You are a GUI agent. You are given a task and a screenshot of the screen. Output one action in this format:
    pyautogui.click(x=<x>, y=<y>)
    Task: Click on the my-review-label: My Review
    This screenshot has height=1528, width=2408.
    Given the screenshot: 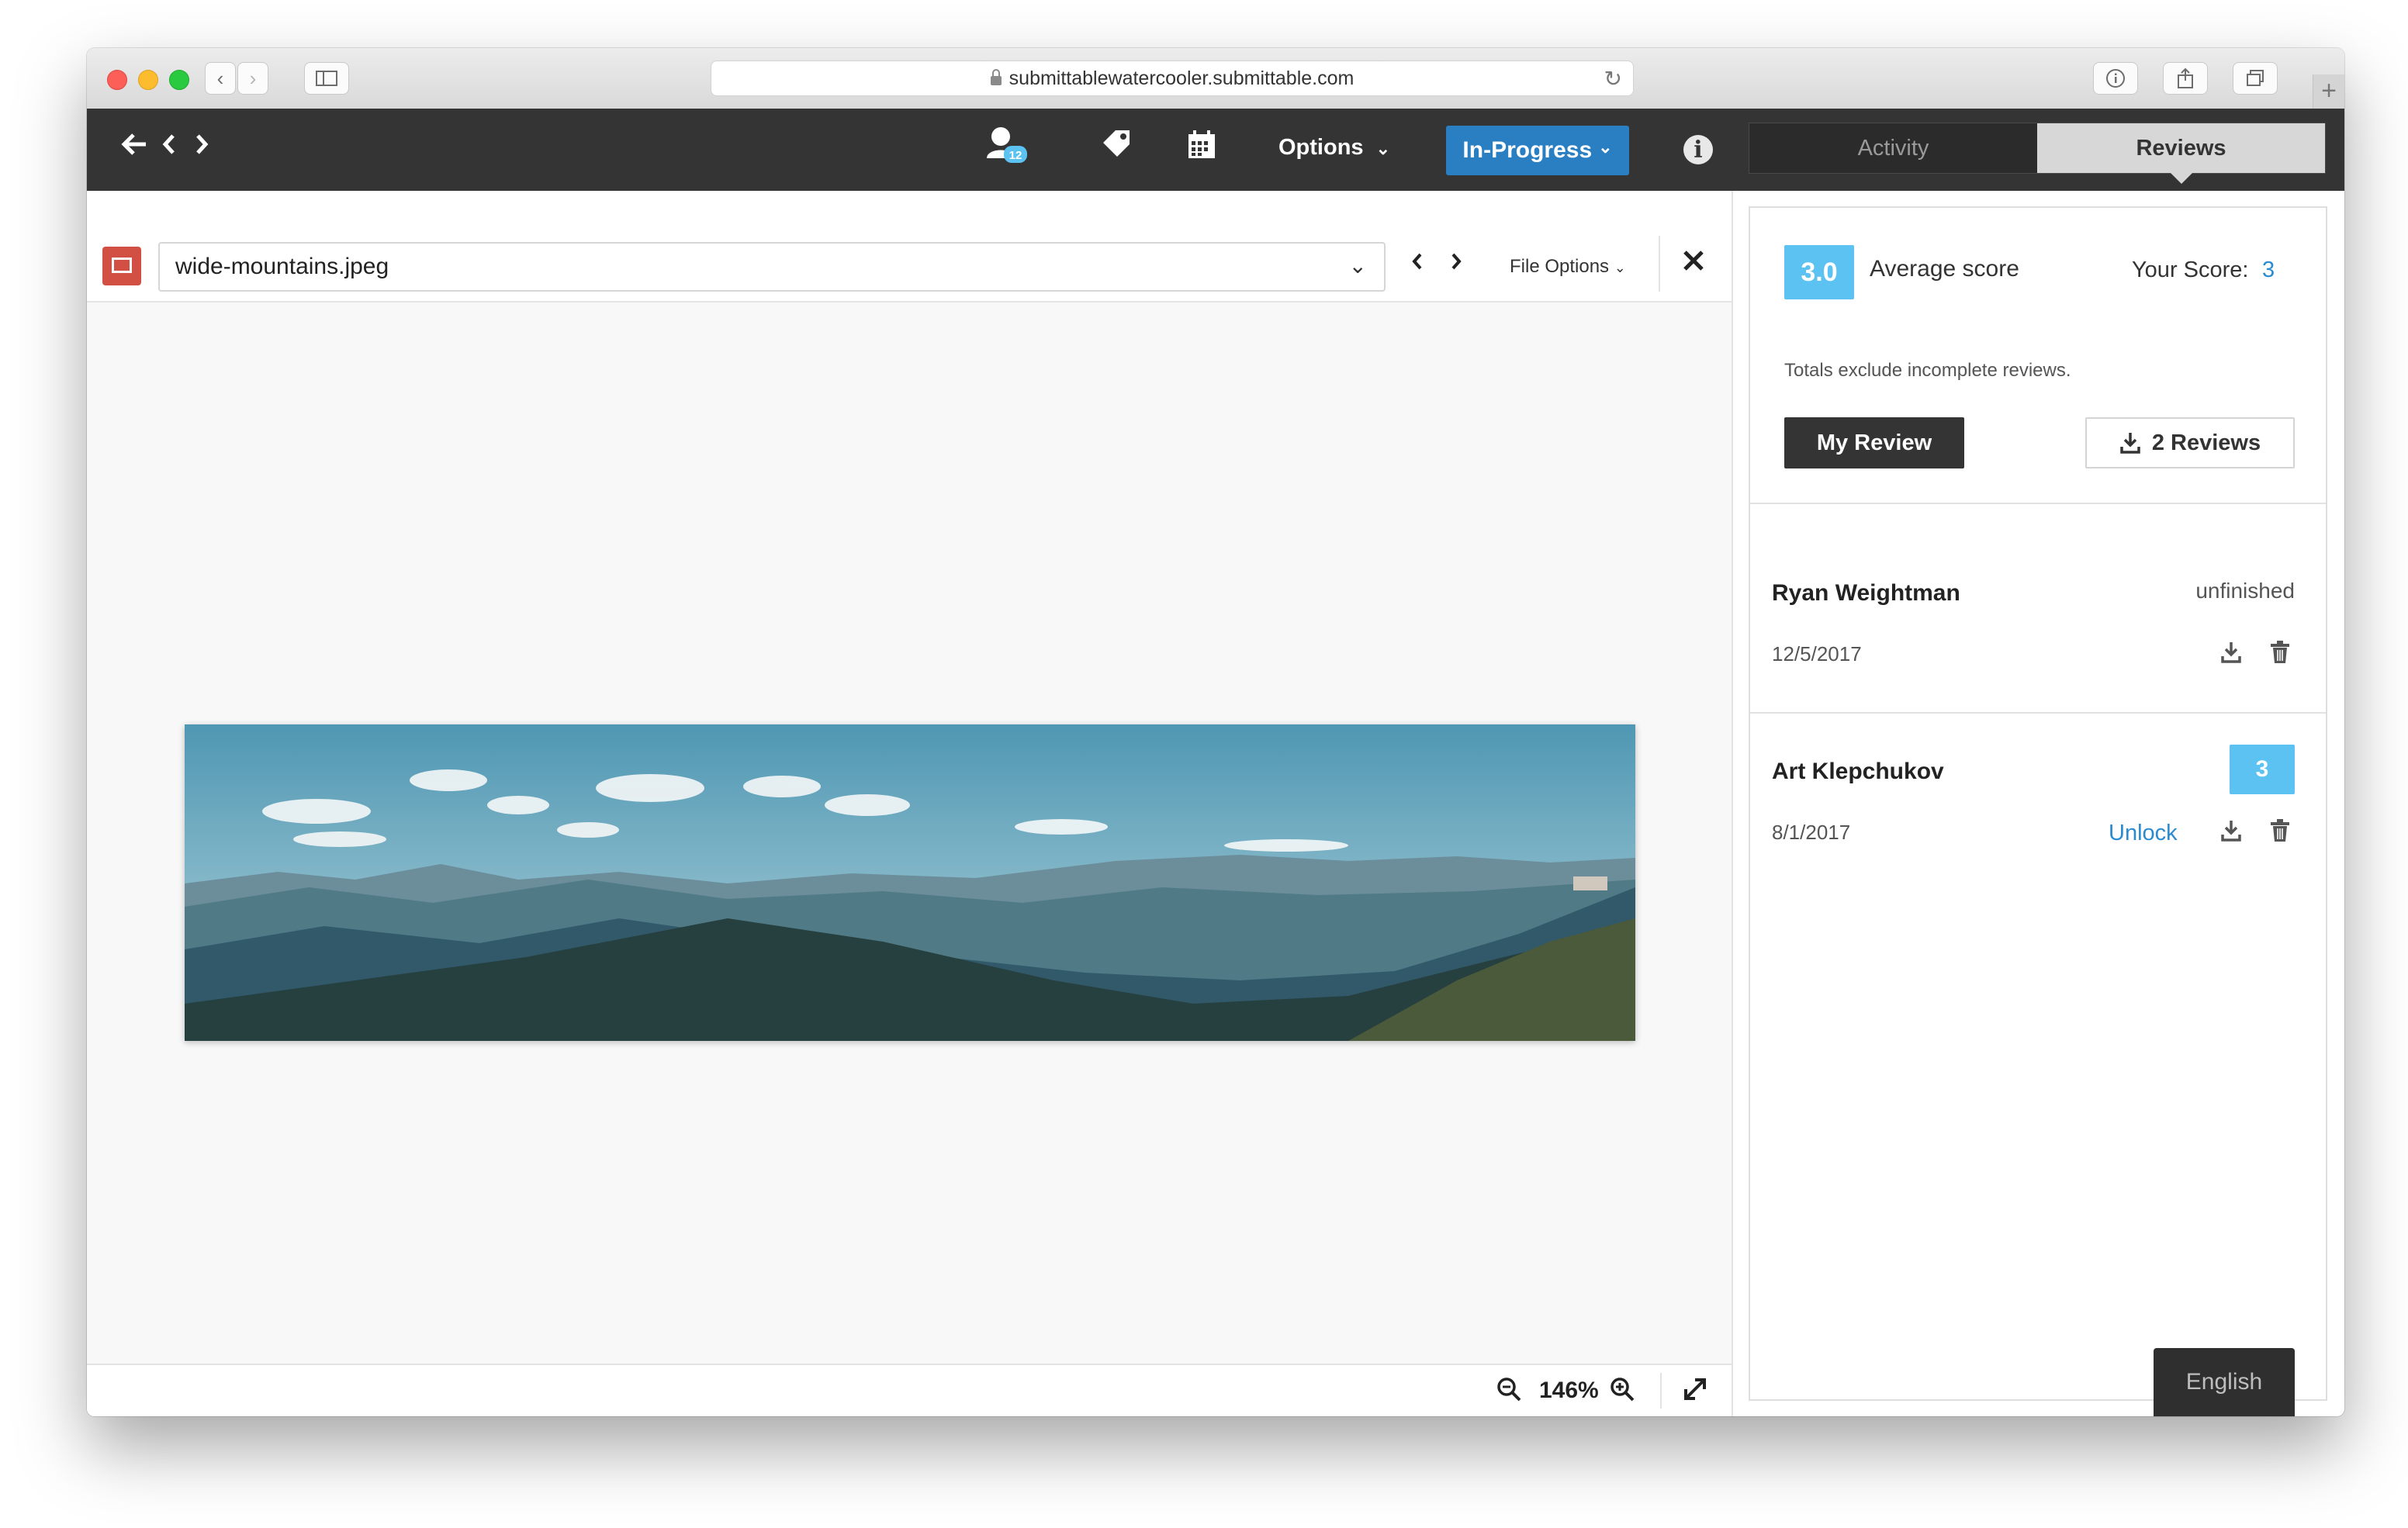 What is the action you would take?
    pyautogui.click(x=1874, y=442)
    